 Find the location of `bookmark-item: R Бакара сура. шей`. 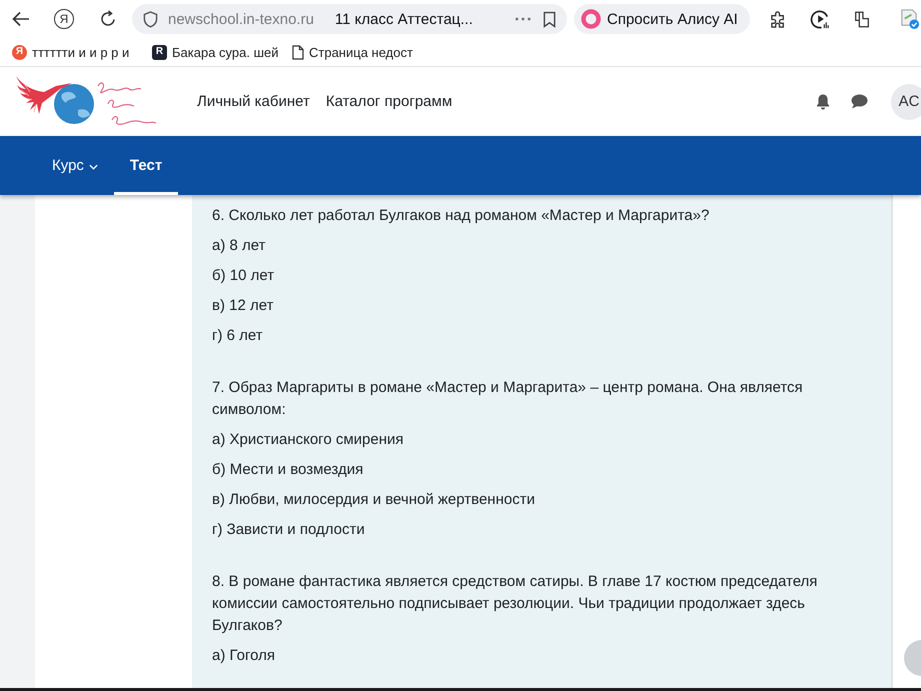

bookmark-item: R Бакара сура. шей is located at coordinates (222, 52).